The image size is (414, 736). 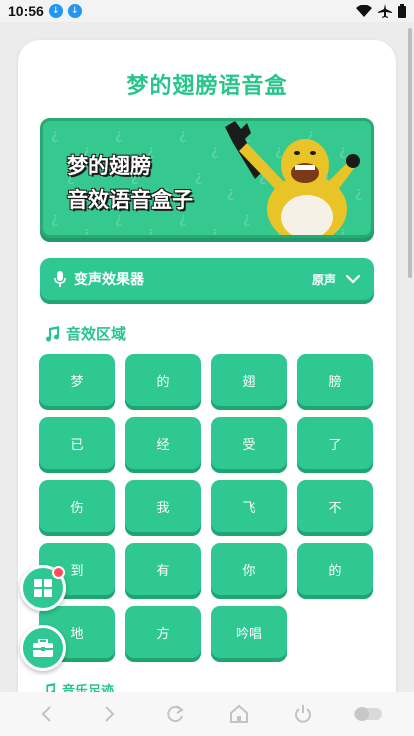 What do you see at coordinates (335, 380) in the screenshot?
I see `sound-button: 膀` at bounding box center [335, 380].